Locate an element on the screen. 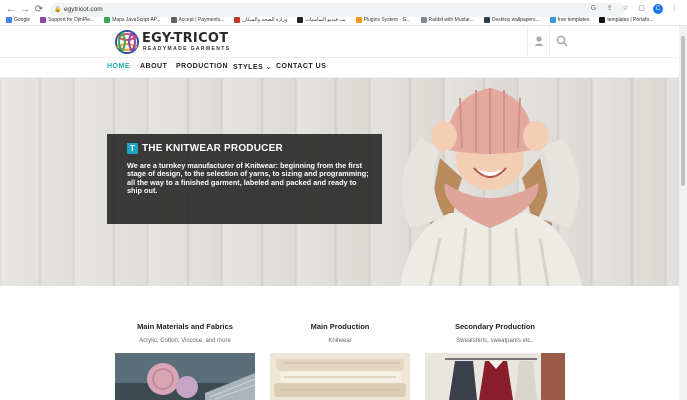  t-badge-icon: T is located at coordinates (132, 148).